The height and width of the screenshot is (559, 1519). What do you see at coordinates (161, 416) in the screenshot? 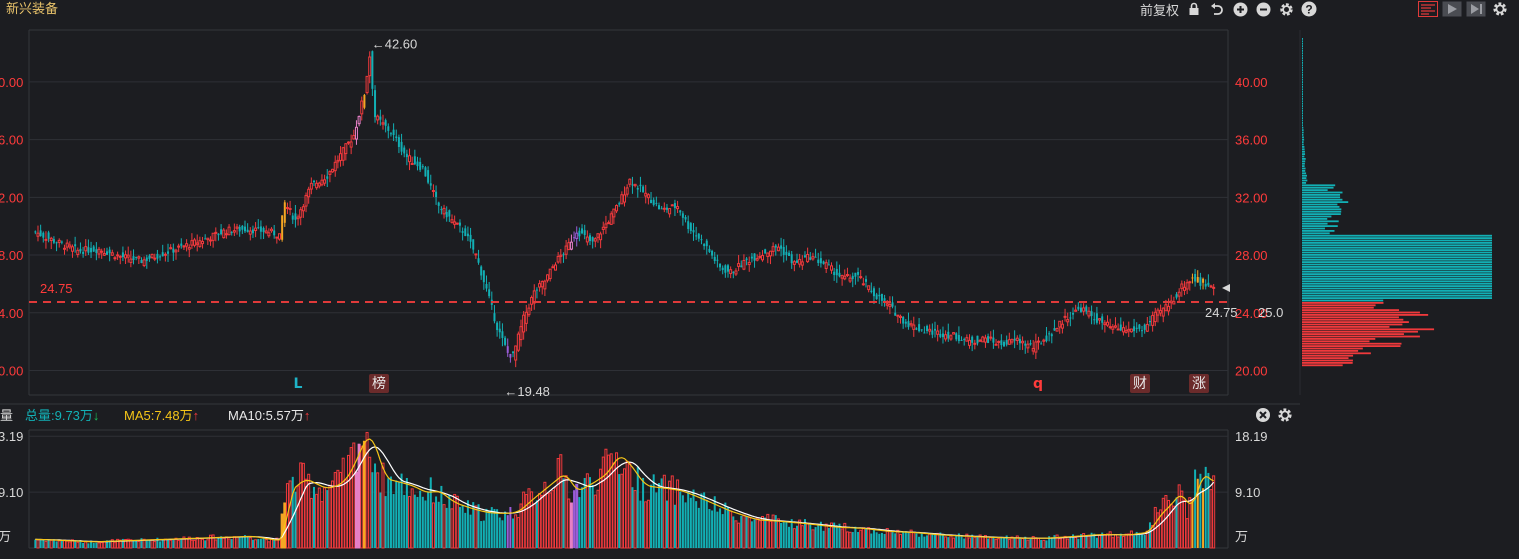
I see `volume-ma5: MA5:7.48万↑` at bounding box center [161, 416].